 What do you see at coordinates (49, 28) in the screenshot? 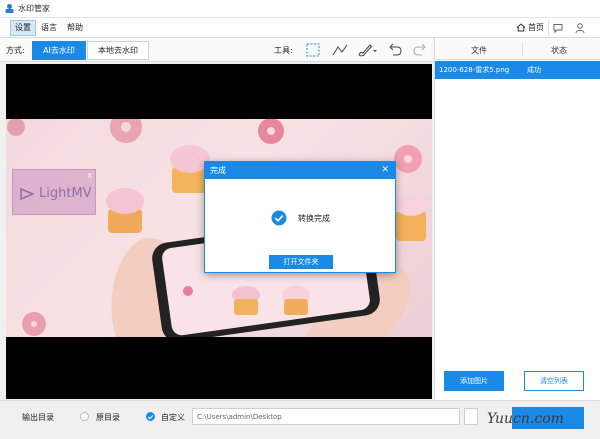
I see `menu-language: 语言` at bounding box center [49, 28].